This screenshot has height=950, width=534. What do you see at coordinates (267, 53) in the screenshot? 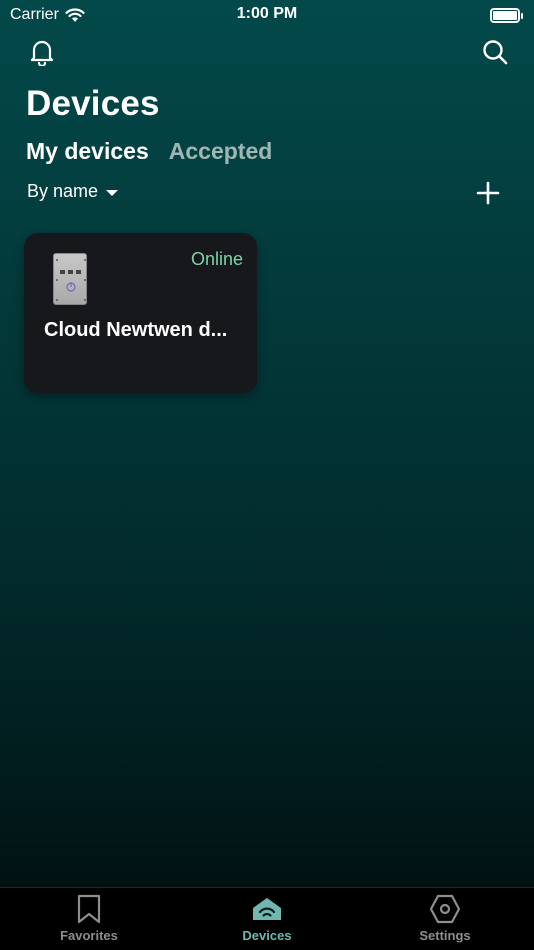
I see `top-actions` at bounding box center [267, 53].